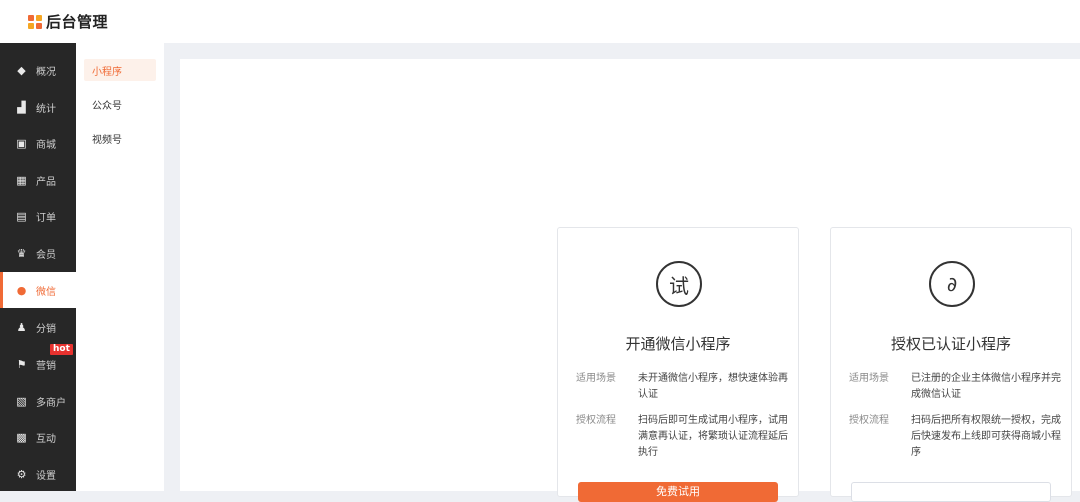 The image size is (1080, 502). I want to click on clipboard-icon: ▤, so click(21, 216).